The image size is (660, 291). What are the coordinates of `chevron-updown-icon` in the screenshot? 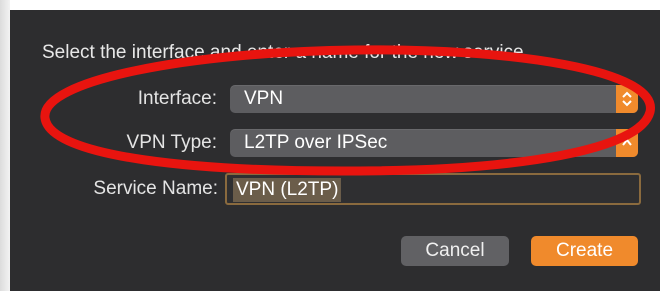 It's located at (627, 99).